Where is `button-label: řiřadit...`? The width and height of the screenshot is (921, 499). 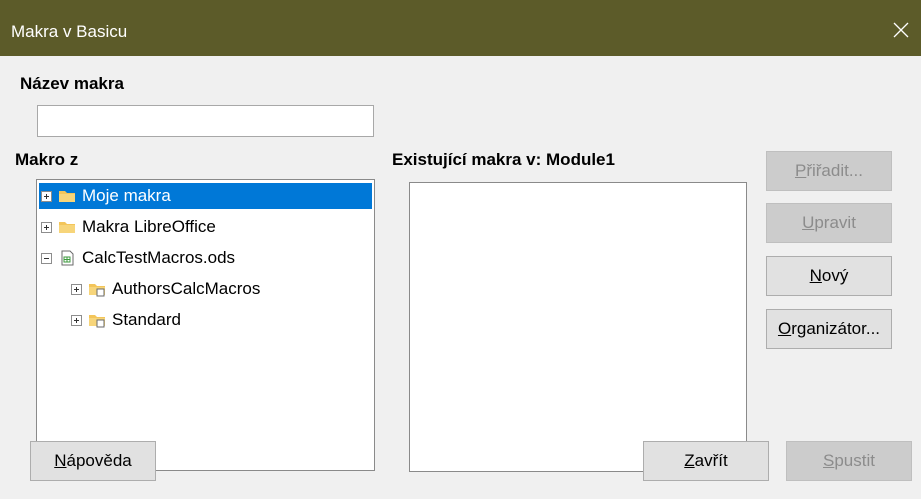 button-label: řiřadit... is located at coordinates (835, 170).